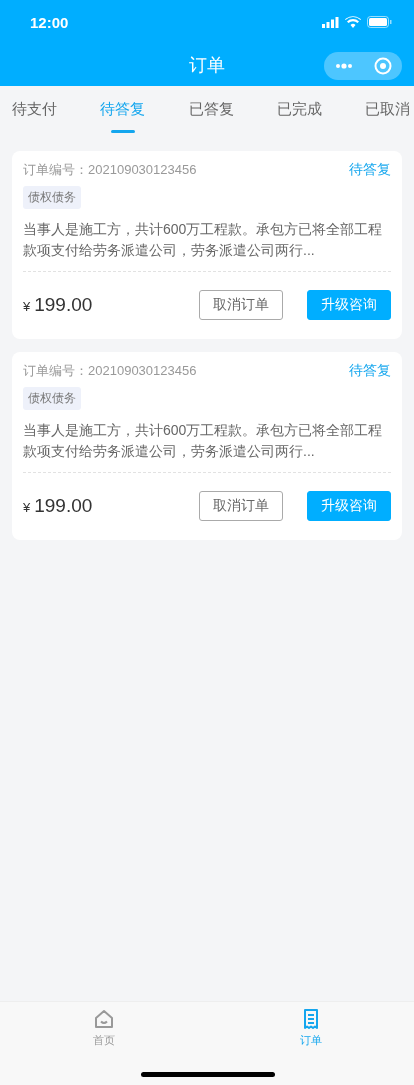 This screenshot has height=1085, width=414. I want to click on status-time: 12:00, so click(49, 22).